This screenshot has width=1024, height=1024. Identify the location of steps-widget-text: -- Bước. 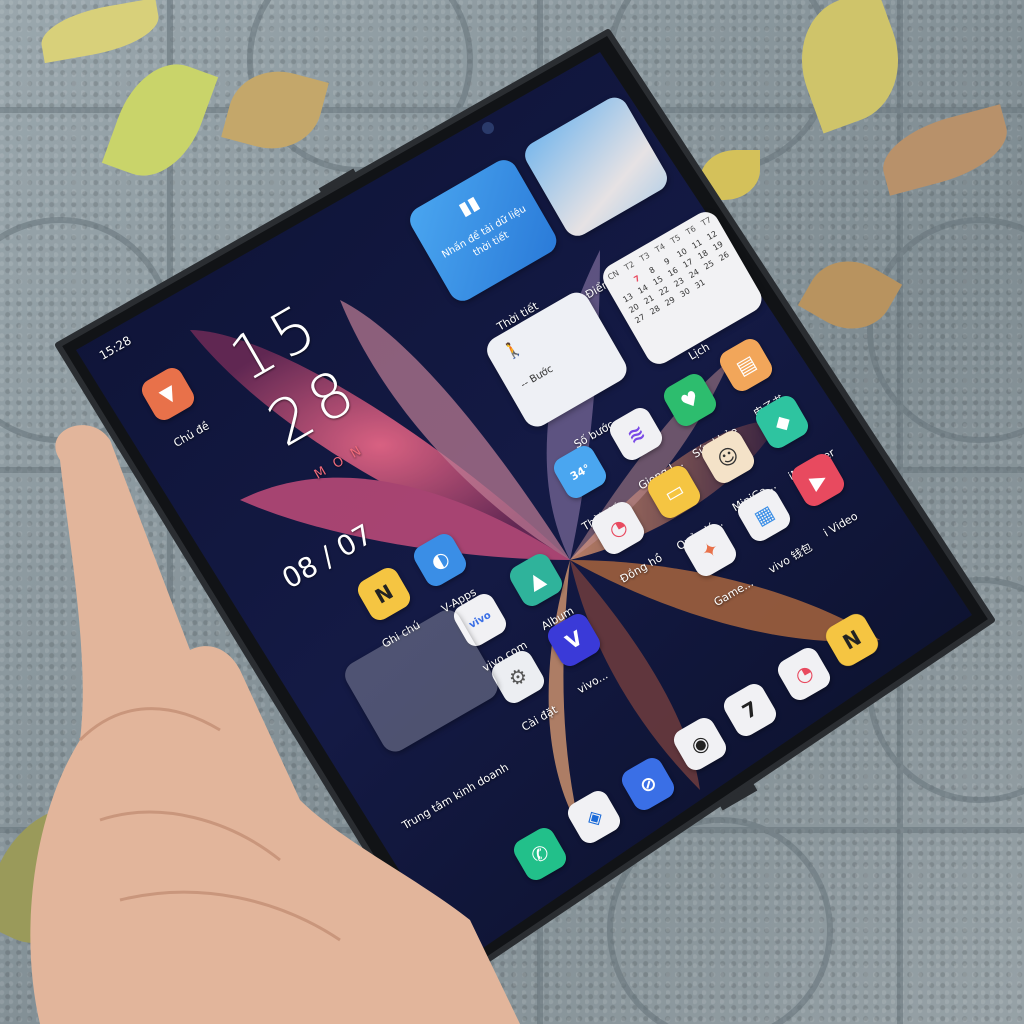
(537, 377).